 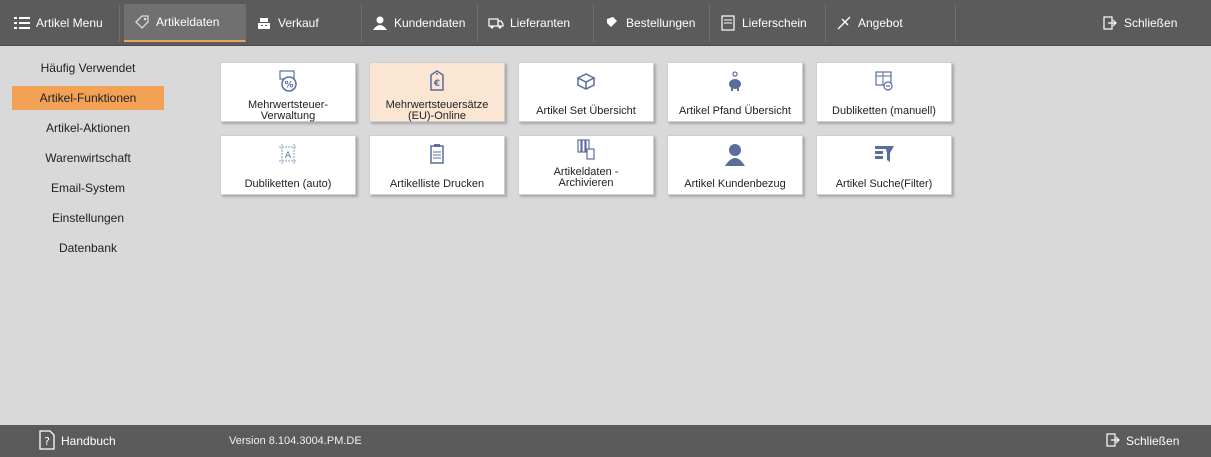 I want to click on tab-label: Lieferschein, so click(x=774, y=23).